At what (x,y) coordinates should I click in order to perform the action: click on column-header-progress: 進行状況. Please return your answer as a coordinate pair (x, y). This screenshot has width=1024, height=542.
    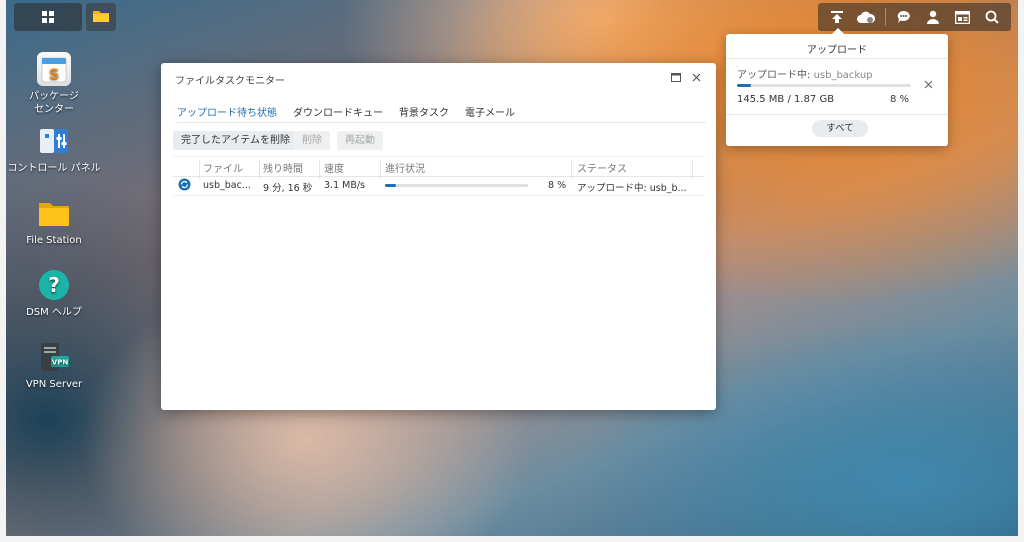
    Looking at the image, I should click on (405, 167).